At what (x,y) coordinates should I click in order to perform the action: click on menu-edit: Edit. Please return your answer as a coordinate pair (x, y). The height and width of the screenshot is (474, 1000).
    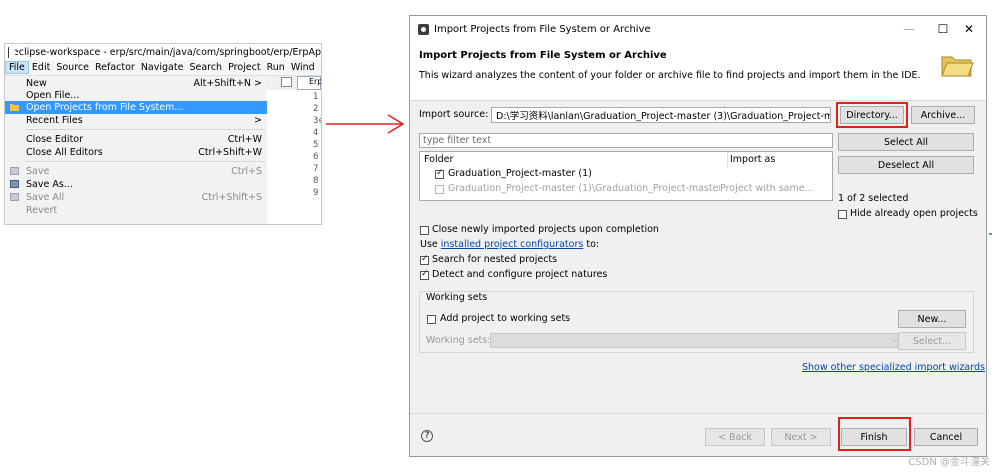
    Looking at the image, I should click on (41, 67).